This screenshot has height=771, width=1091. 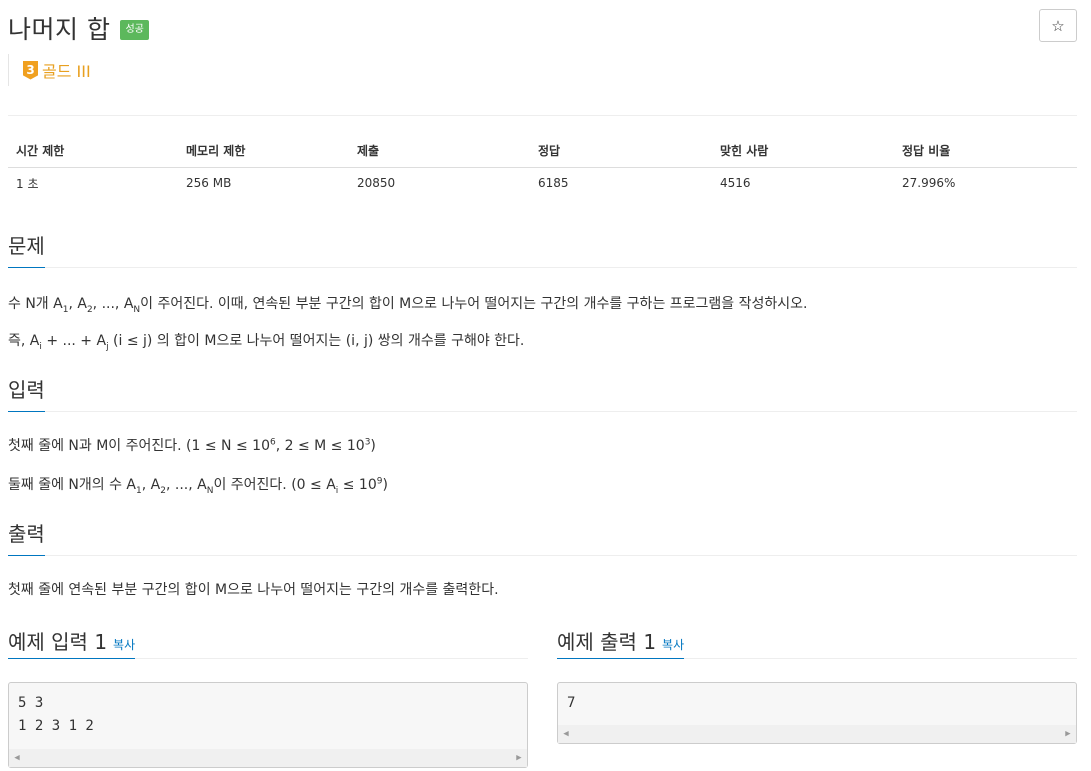 I want to click on tier-indicator: 3 골드 III, so click(x=49, y=70).